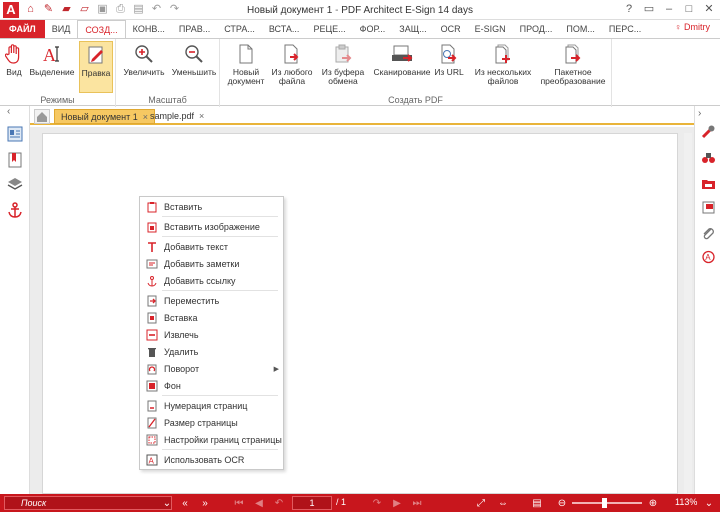 Image resolution: width=720 pixels, height=512 pixels. What do you see at coordinates (686, 502) in the screenshot?
I see `zoom-level: 113%` at bounding box center [686, 502].